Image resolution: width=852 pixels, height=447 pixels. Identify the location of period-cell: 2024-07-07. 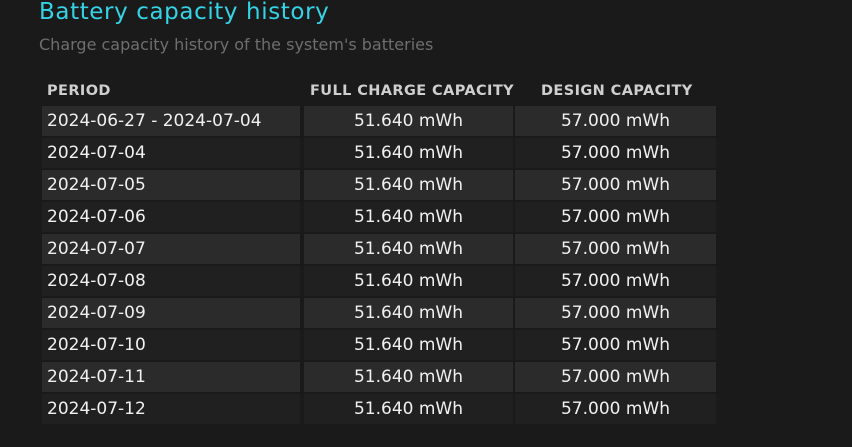
(171, 249).